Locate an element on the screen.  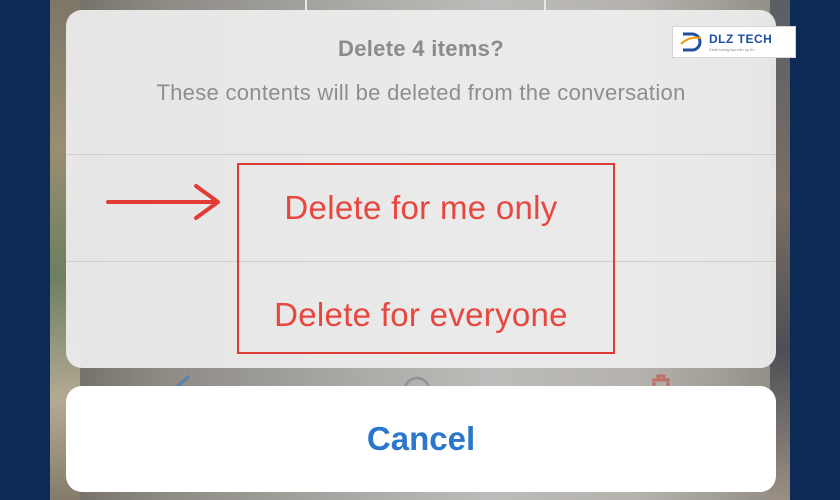
watermark-name: DLZ TECH is located at coordinates (741, 39).